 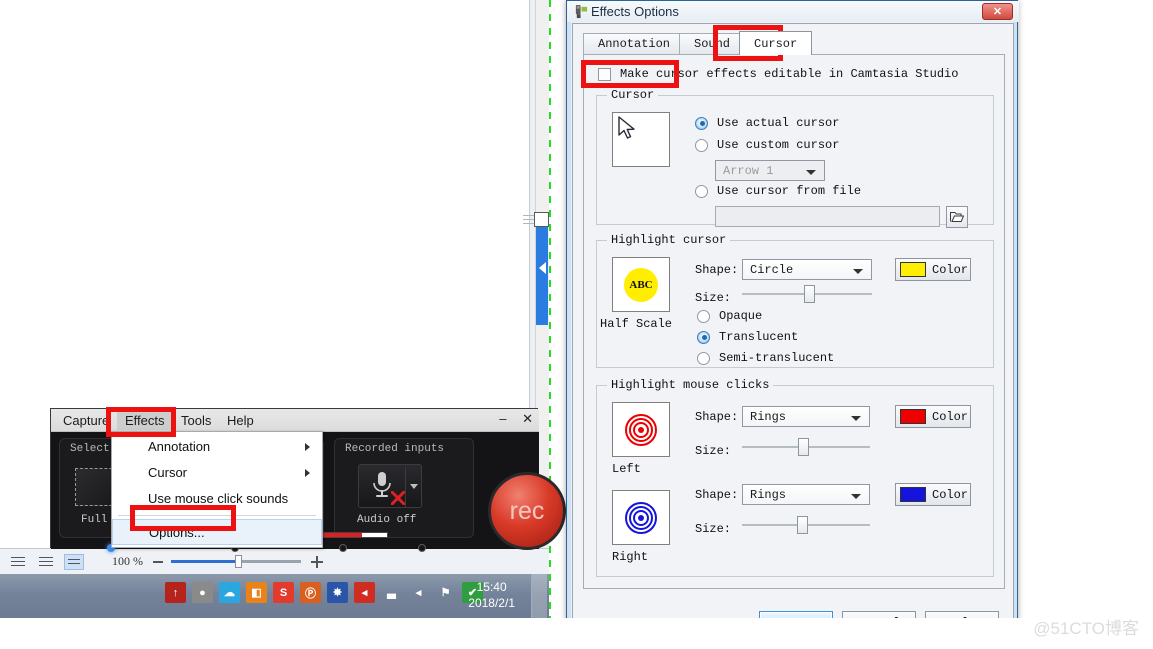 I want to click on web-layout-icon, so click(x=74, y=561).